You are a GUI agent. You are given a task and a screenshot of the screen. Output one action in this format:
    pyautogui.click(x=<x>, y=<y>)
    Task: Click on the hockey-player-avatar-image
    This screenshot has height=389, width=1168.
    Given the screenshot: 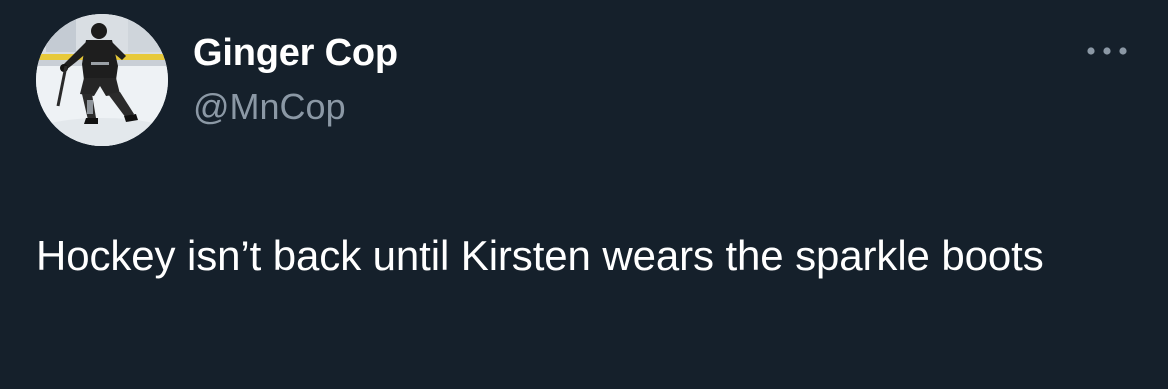 What is the action you would take?
    pyautogui.click(x=102, y=80)
    